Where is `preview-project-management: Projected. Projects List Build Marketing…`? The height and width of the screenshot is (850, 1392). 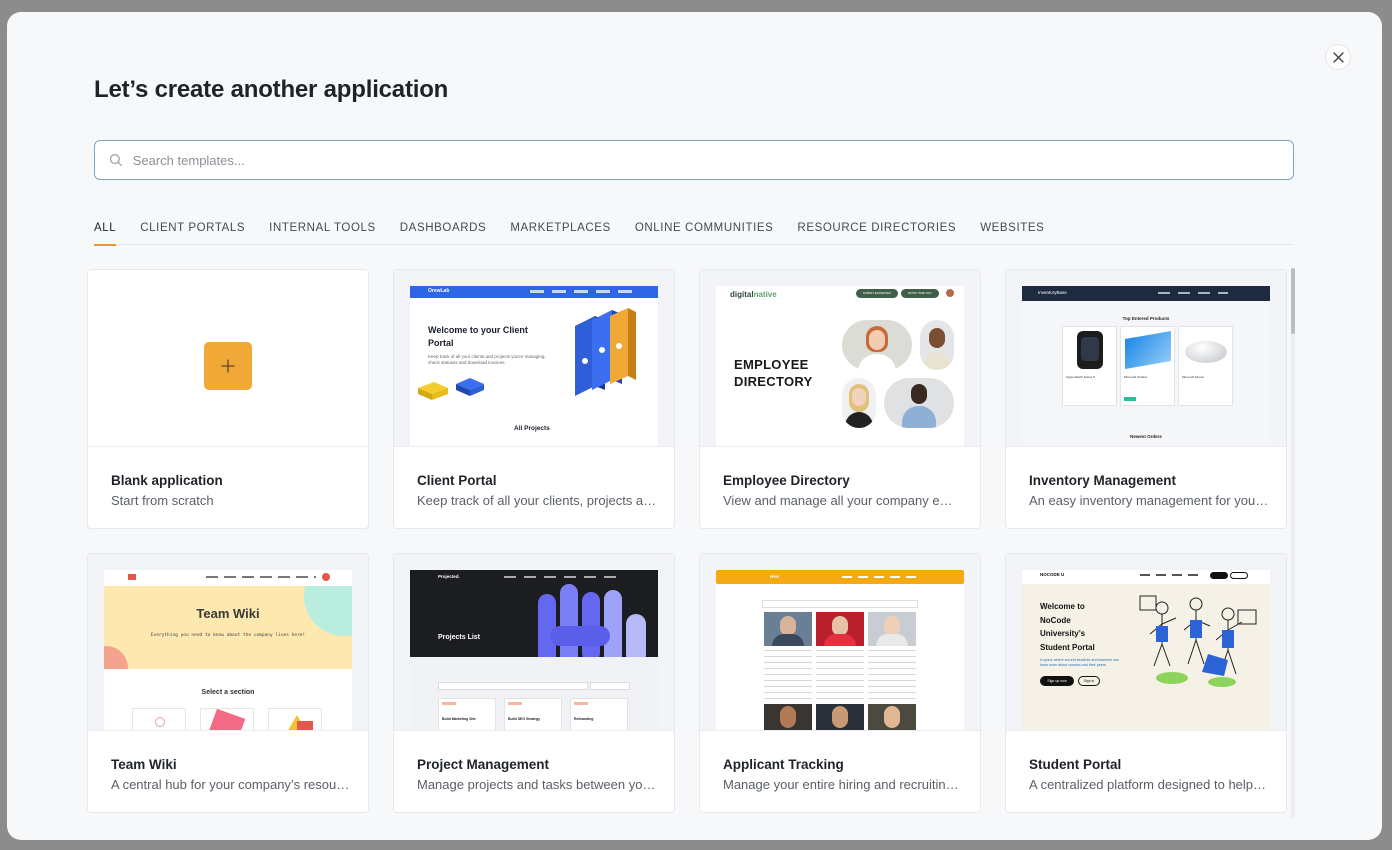 preview-project-management: Projected. Projects List Build Marketing… is located at coordinates (534, 650).